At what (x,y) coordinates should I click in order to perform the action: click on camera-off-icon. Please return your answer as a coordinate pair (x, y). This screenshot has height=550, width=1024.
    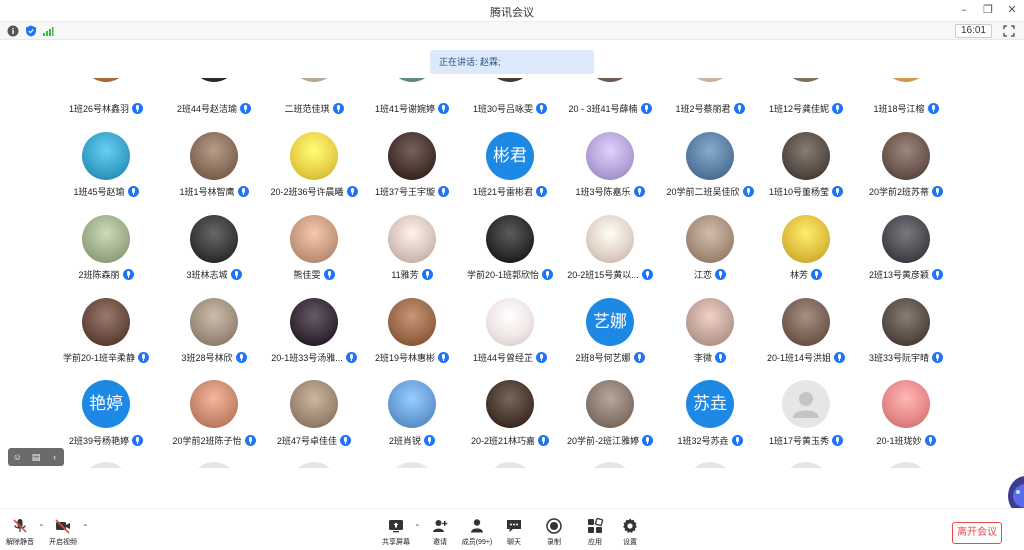
    Looking at the image, I should click on (62, 526).